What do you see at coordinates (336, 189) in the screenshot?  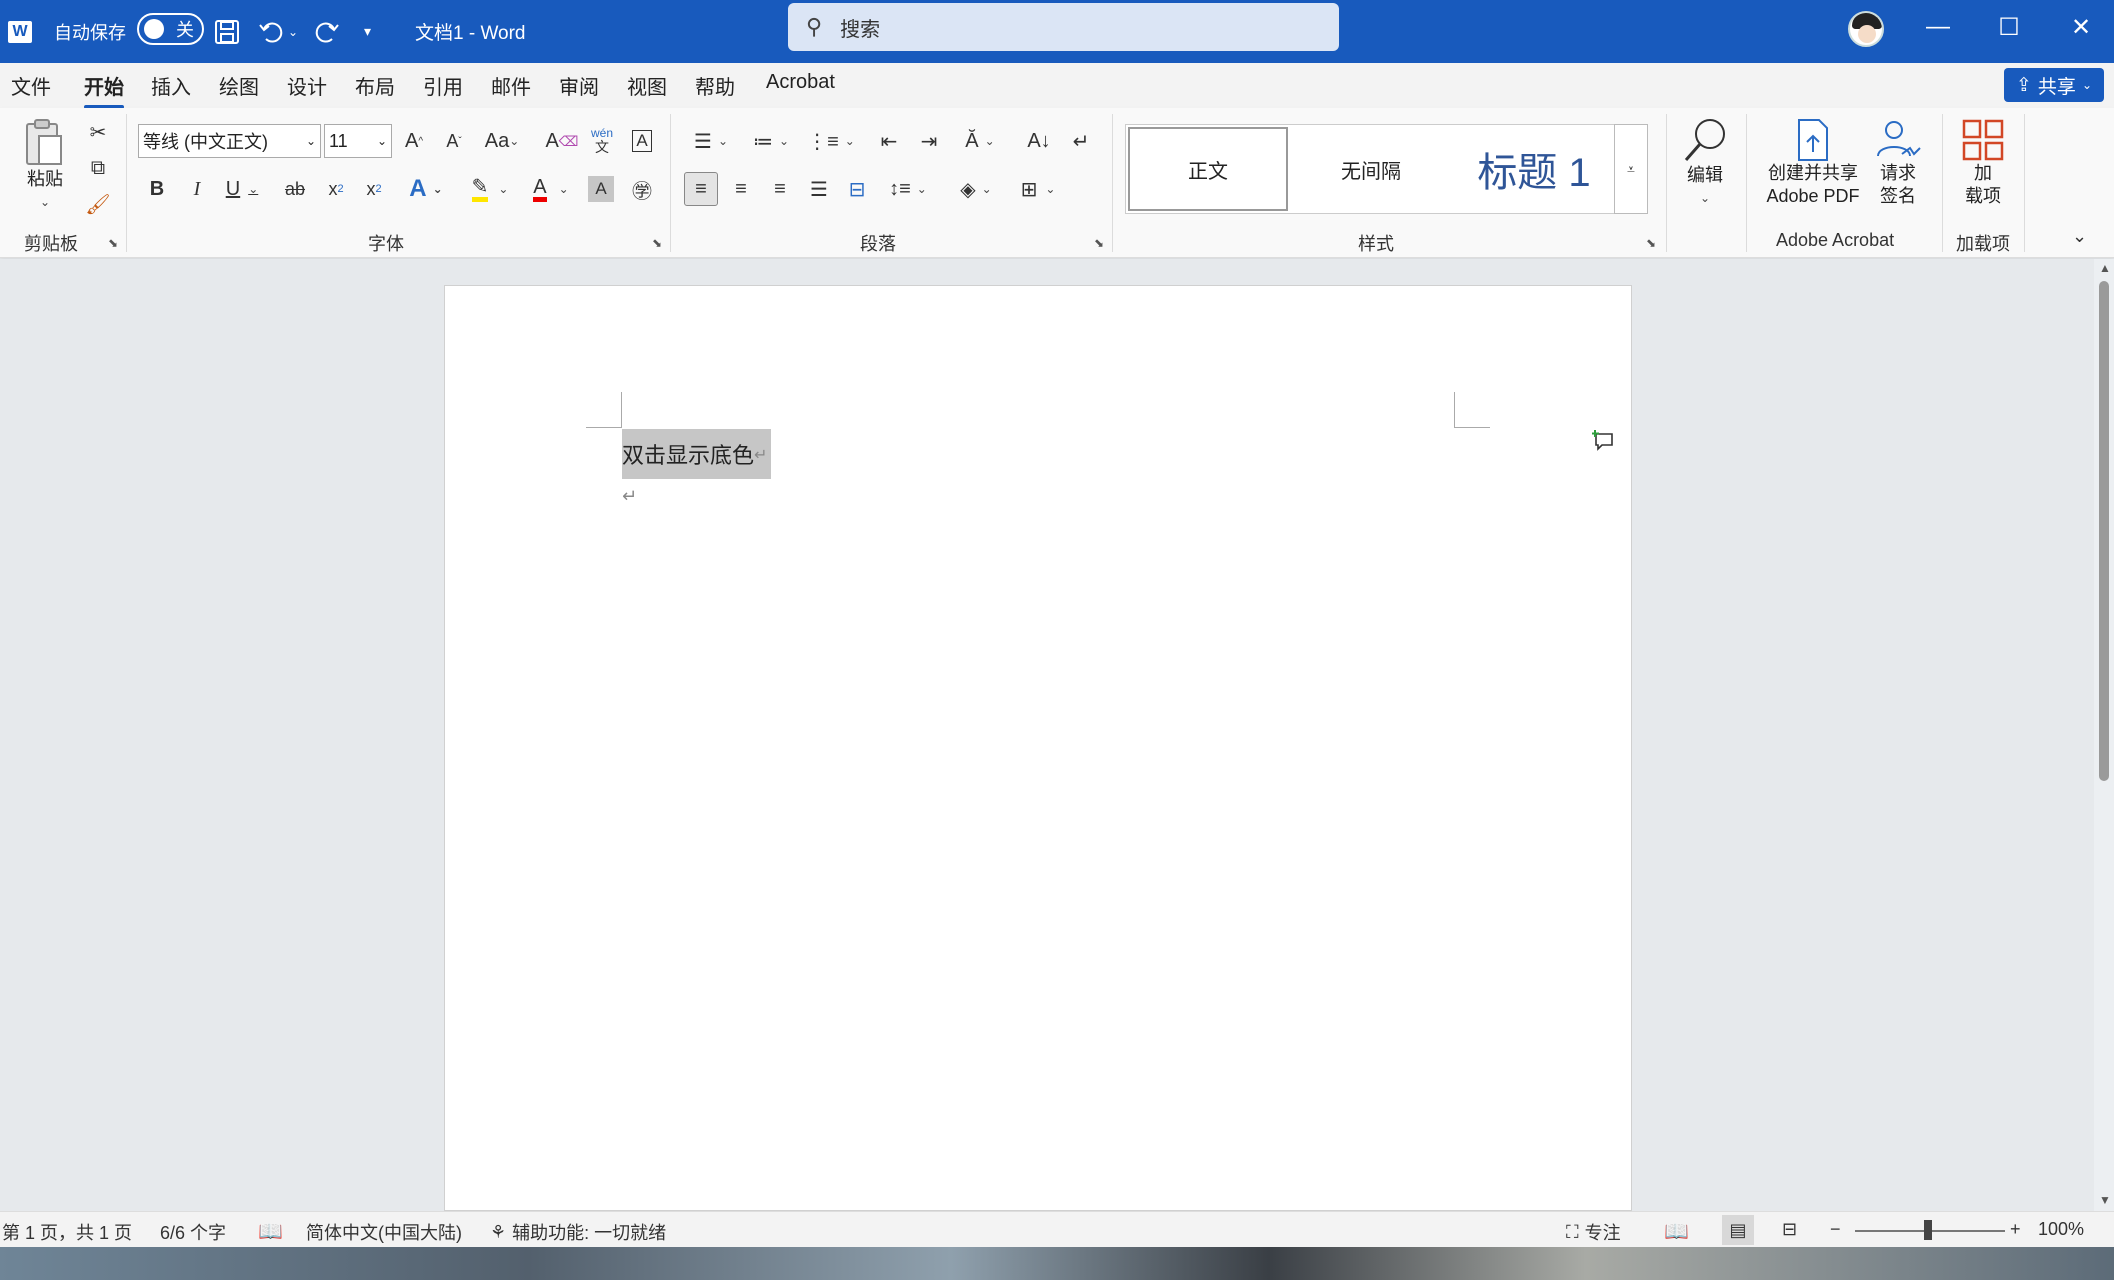 I see `subscript-icon: x2` at bounding box center [336, 189].